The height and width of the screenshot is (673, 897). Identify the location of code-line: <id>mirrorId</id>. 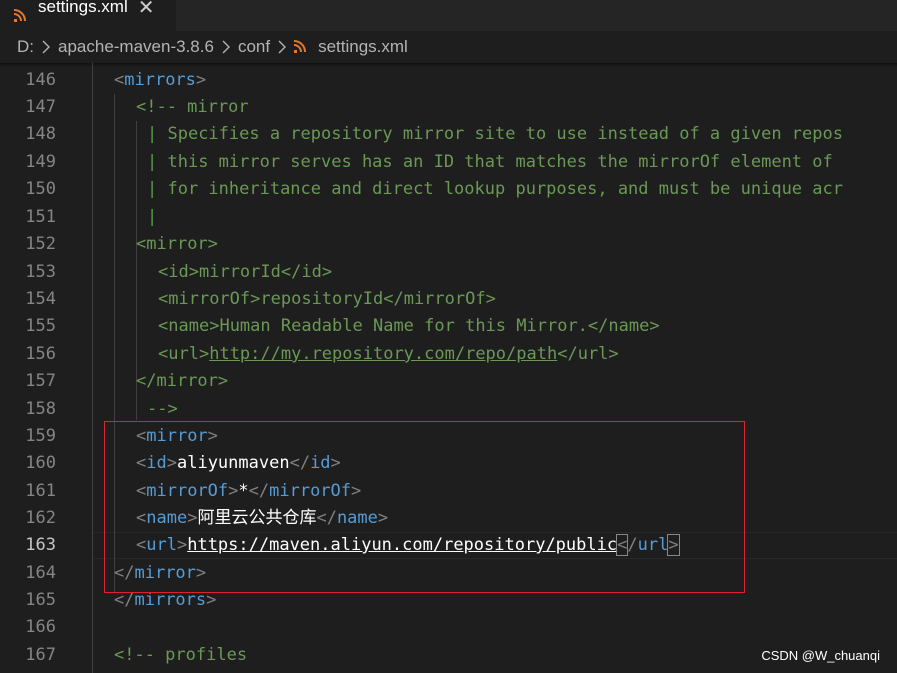
(245, 272).